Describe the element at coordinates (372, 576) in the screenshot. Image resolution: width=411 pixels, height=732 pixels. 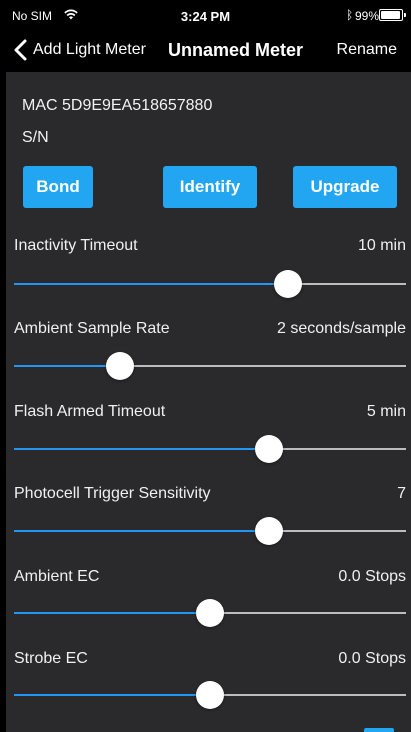
I see `ambient-ec-value: 0.0 Stops` at that location.